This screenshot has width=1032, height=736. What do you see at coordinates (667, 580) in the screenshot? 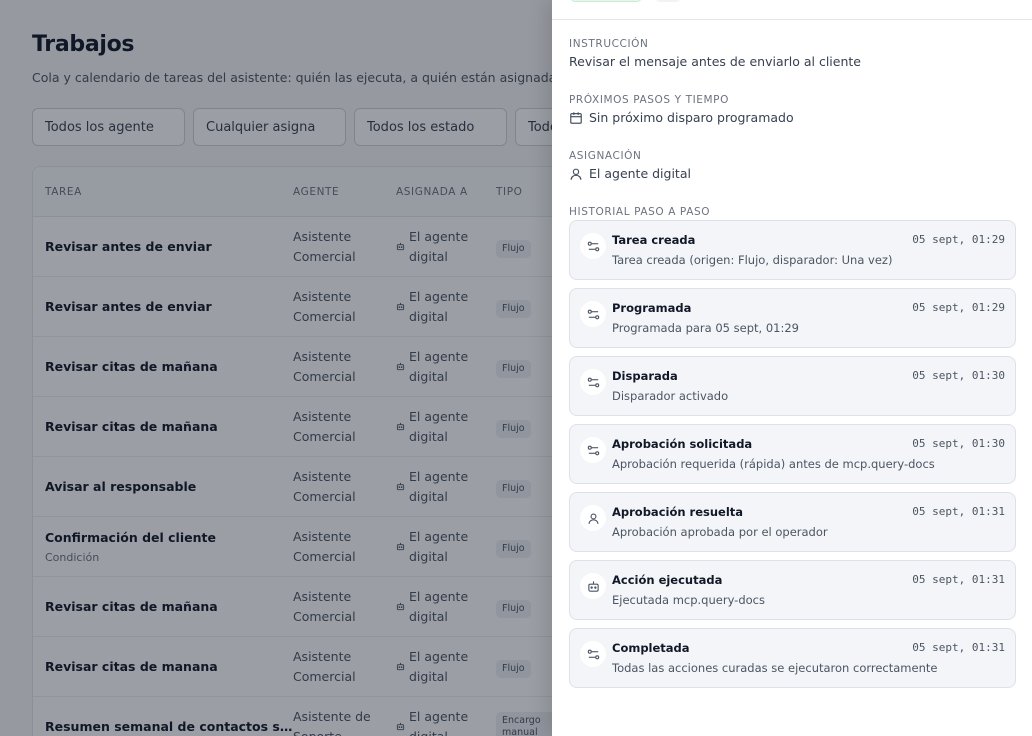
I see `history-item-title: Acción ejecutada` at bounding box center [667, 580].